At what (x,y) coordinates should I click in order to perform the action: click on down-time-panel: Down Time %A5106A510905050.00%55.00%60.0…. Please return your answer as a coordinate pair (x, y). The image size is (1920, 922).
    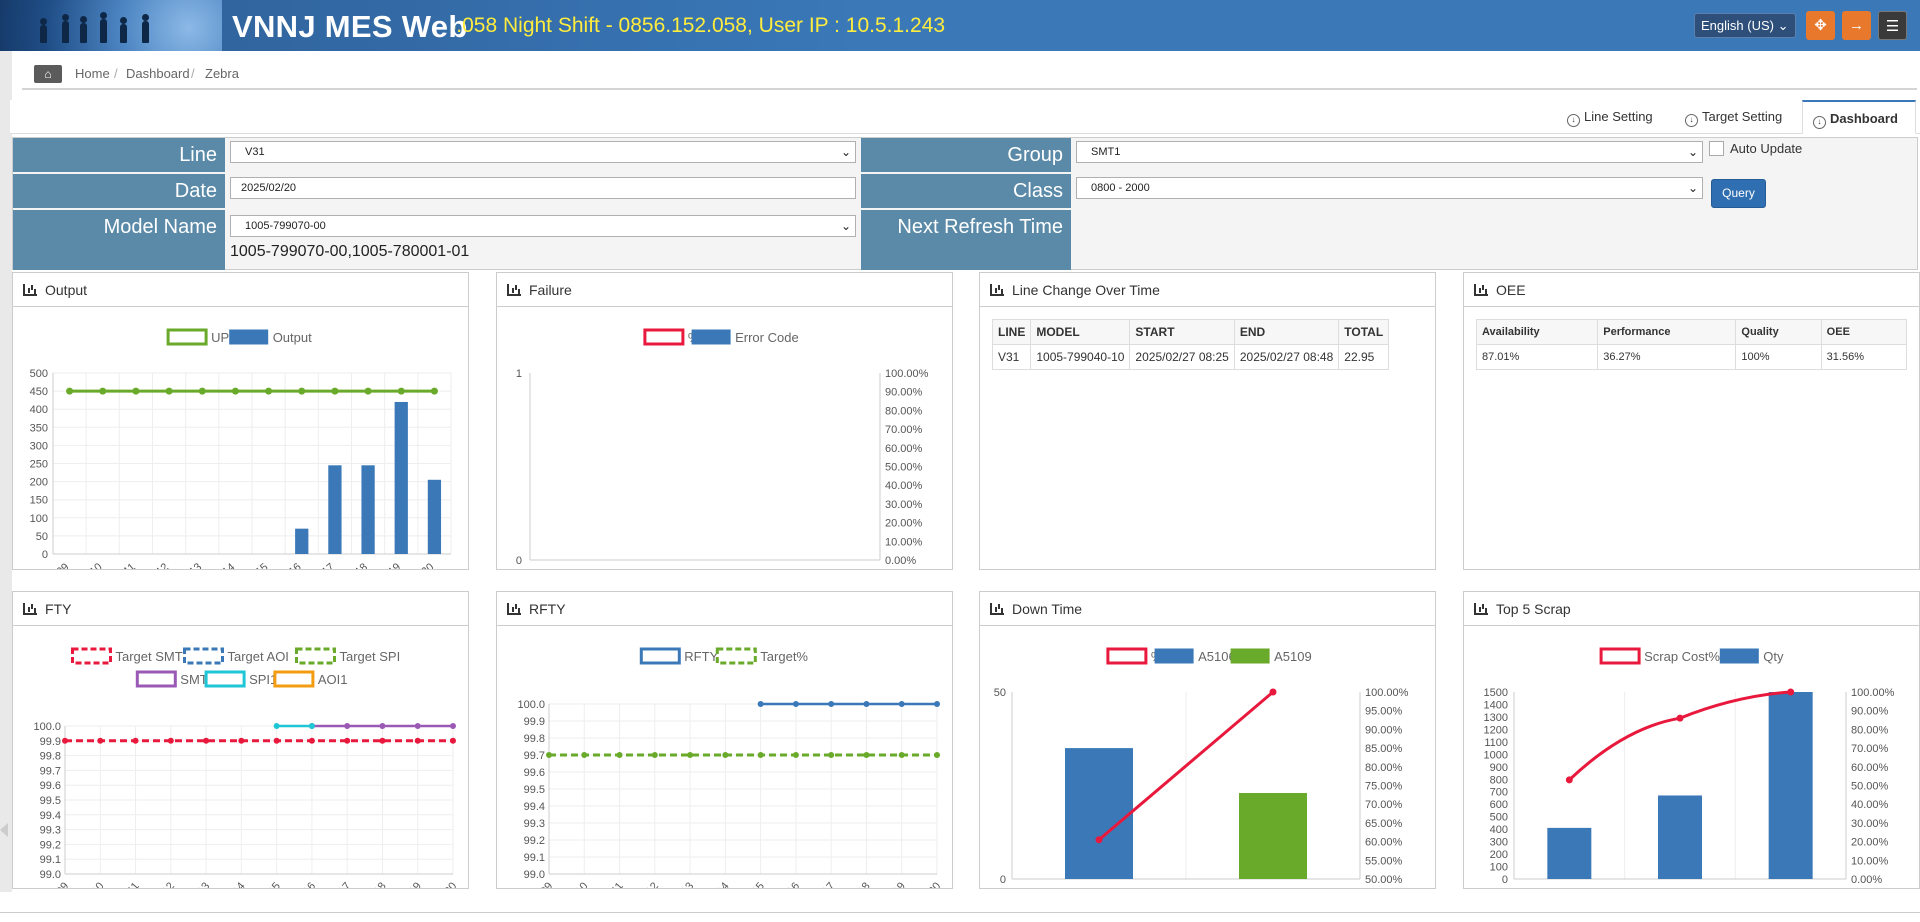
    Looking at the image, I should click on (1207, 746).